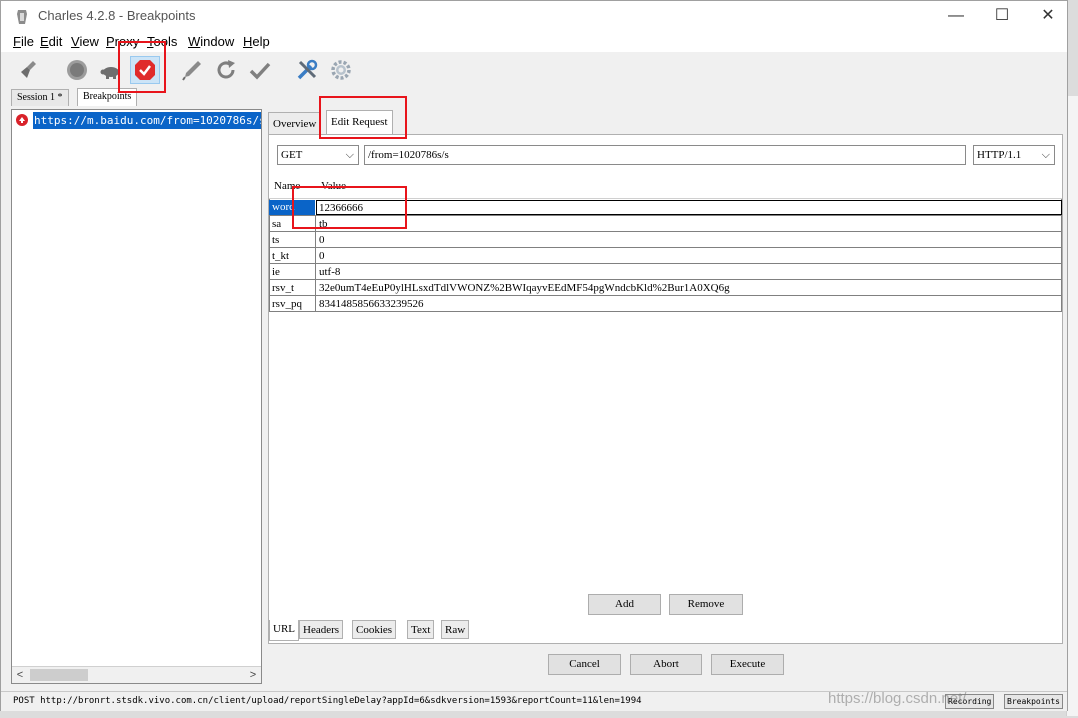  I want to click on scroll-right-icon: >, so click(253, 675).